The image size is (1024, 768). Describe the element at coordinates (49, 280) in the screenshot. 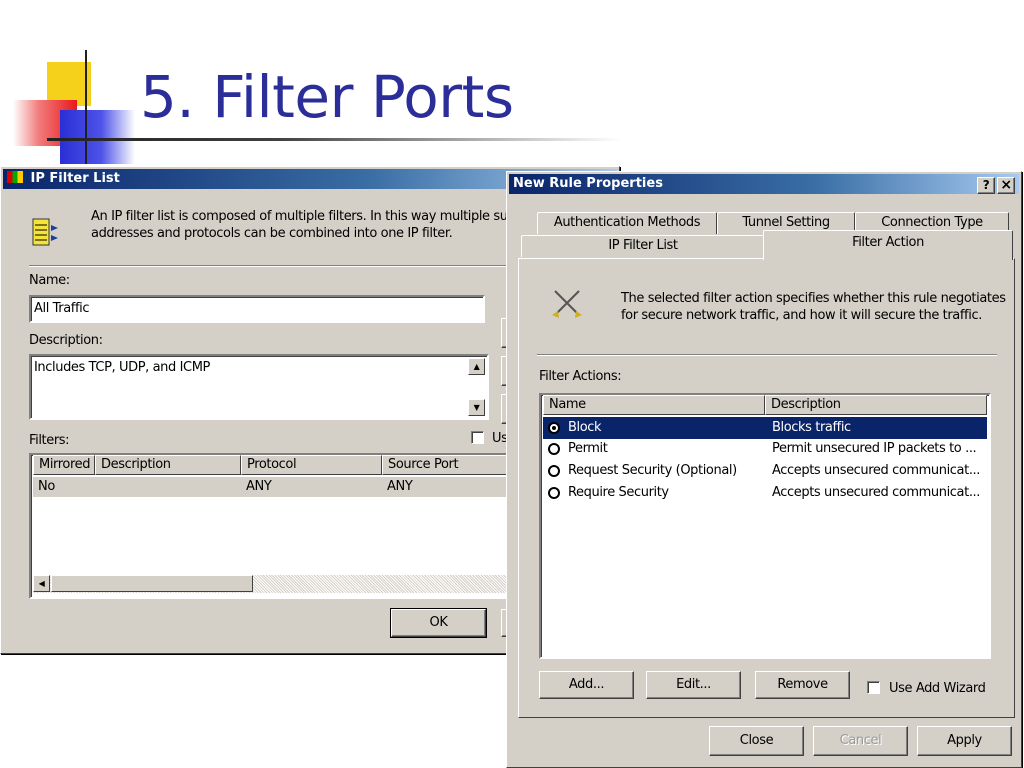

I see `name-label: Name:` at that location.